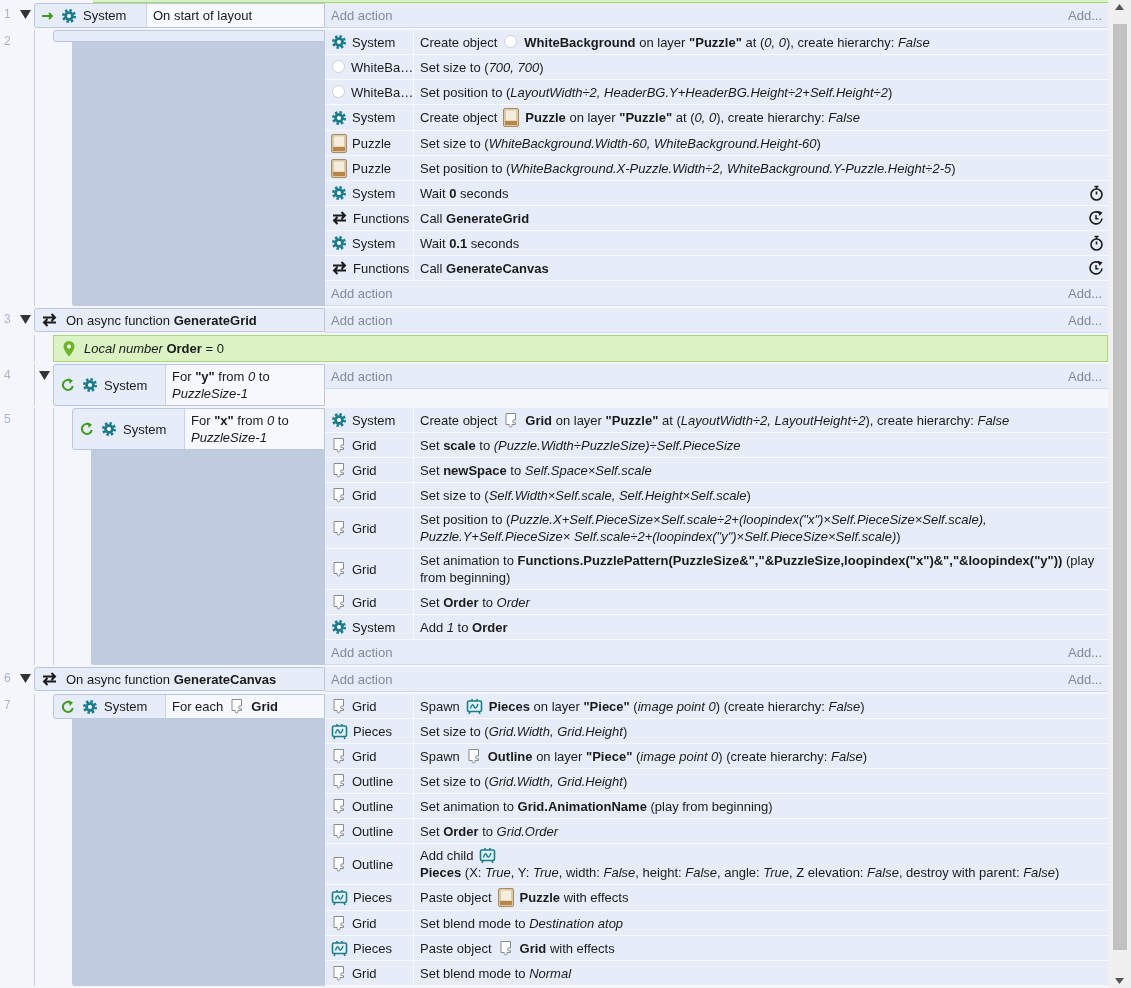  Describe the element at coordinates (372, 143) in the screenshot. I see `object-name: Puzzle` at that location.